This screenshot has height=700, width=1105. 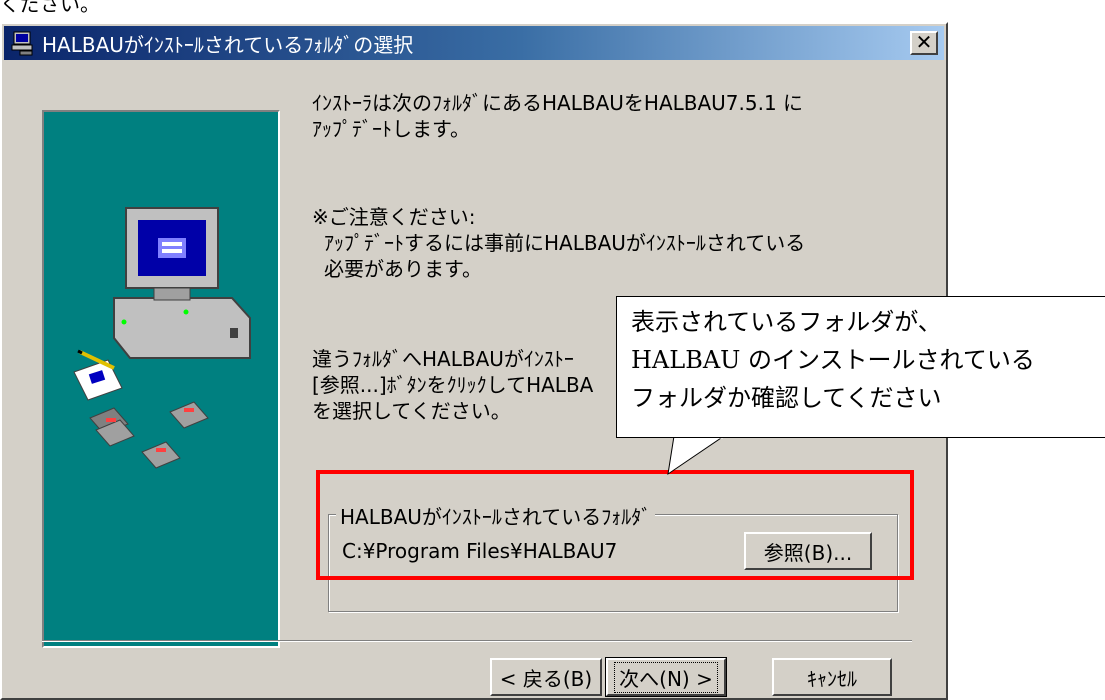 I want to click on page-fragment-text: ください。, so click(x=50, y=8).